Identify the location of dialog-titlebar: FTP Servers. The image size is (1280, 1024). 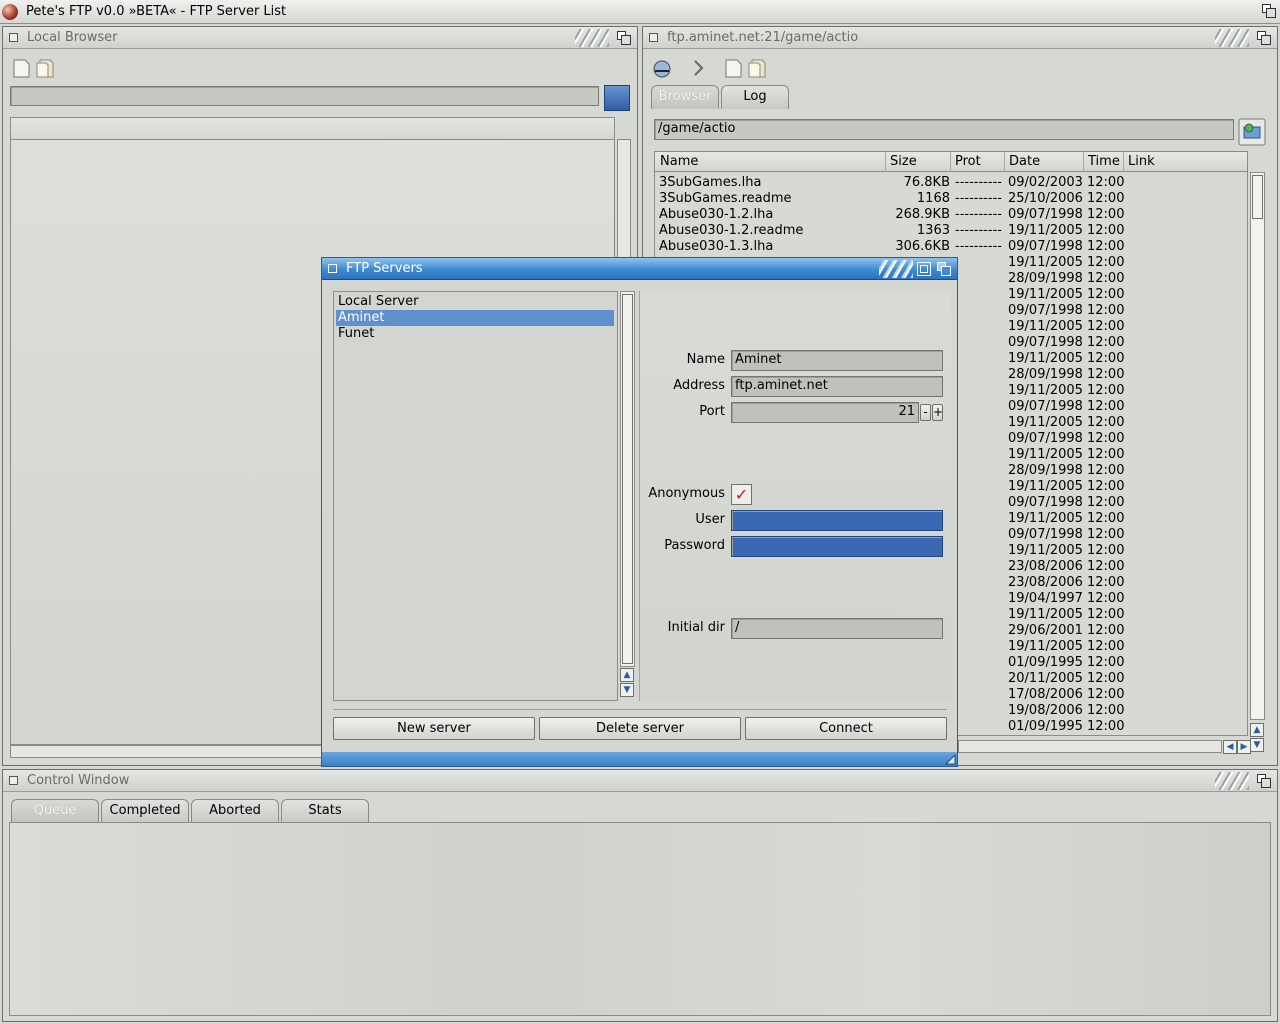
(639, 269).